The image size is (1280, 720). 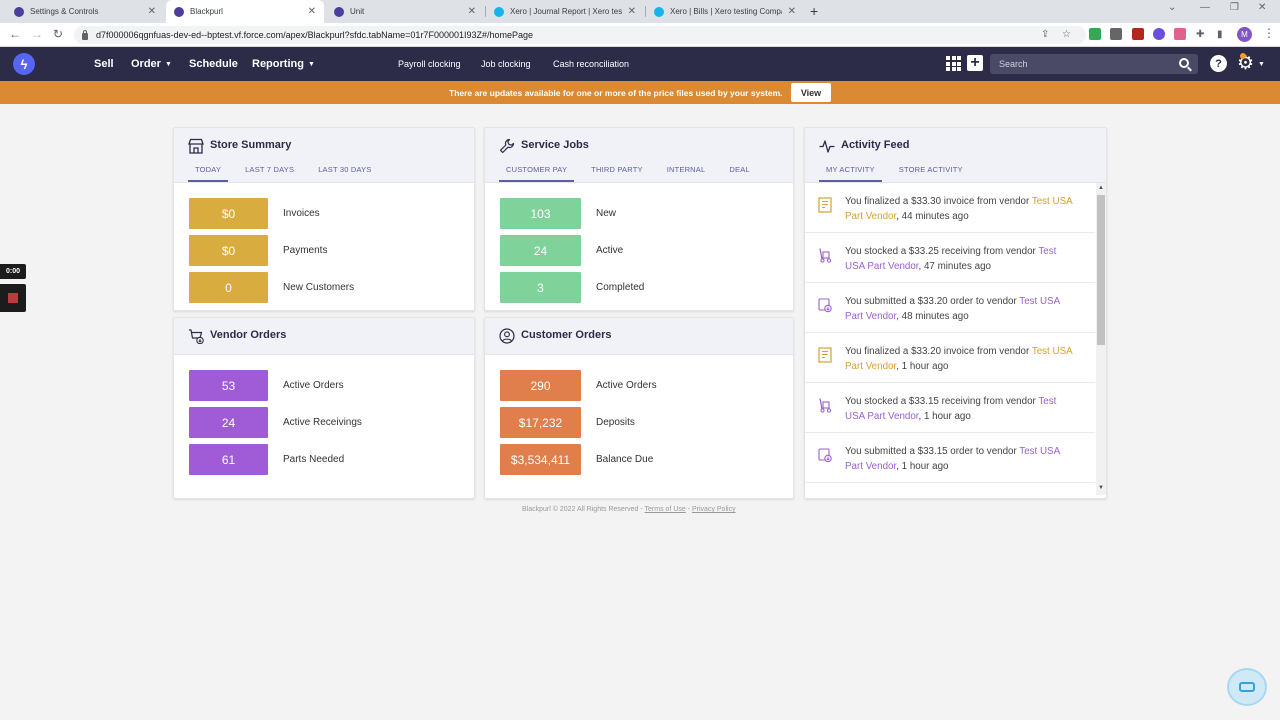 I want to click on add-button: +, so click(x=975, y=63).